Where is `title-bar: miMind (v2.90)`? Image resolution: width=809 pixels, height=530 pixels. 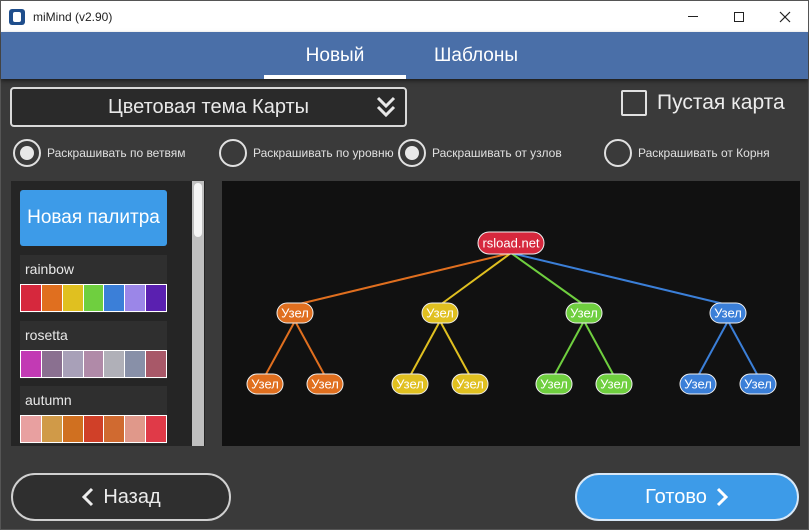
title-bar: miMind (v2.90) is located at coordinates (404, 16).